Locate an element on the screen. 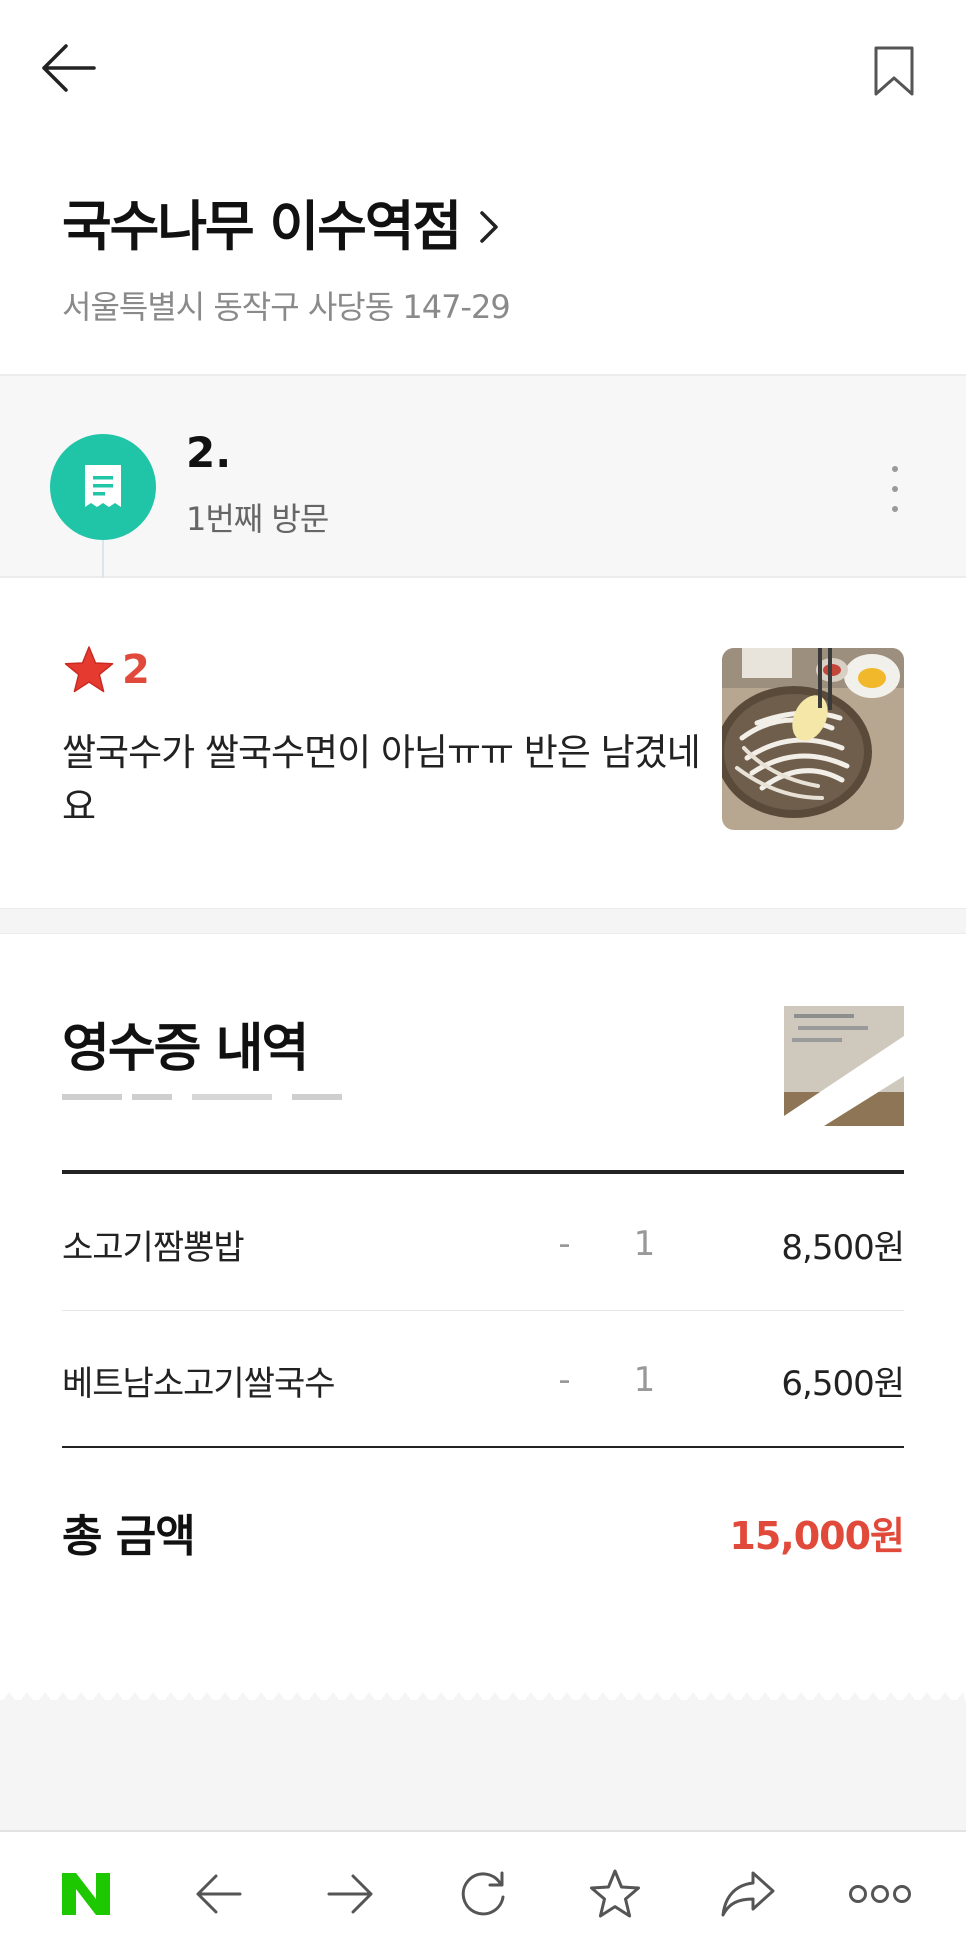  place-name: 국수나무 이수역점 is located at coordinates (262, 226).